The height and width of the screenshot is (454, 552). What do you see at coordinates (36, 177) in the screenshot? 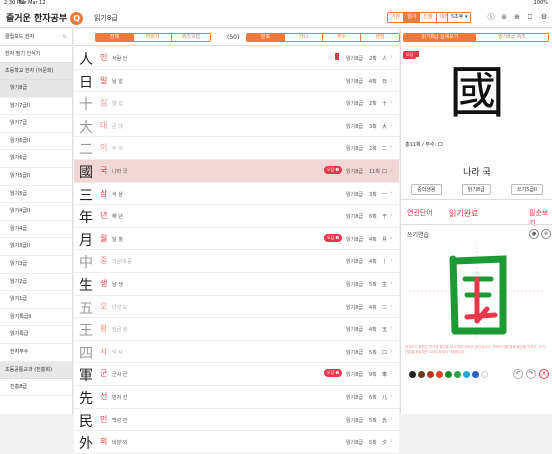
I see `sidebar-item: 읽기5급II` at bounding box center [36, 177].